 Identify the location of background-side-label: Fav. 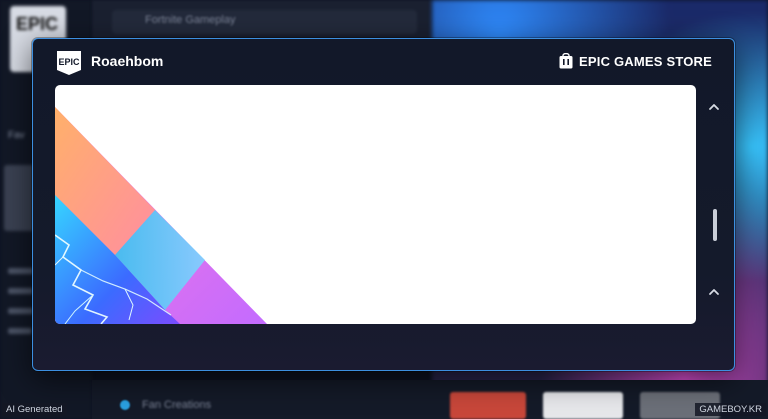
(16, 135).